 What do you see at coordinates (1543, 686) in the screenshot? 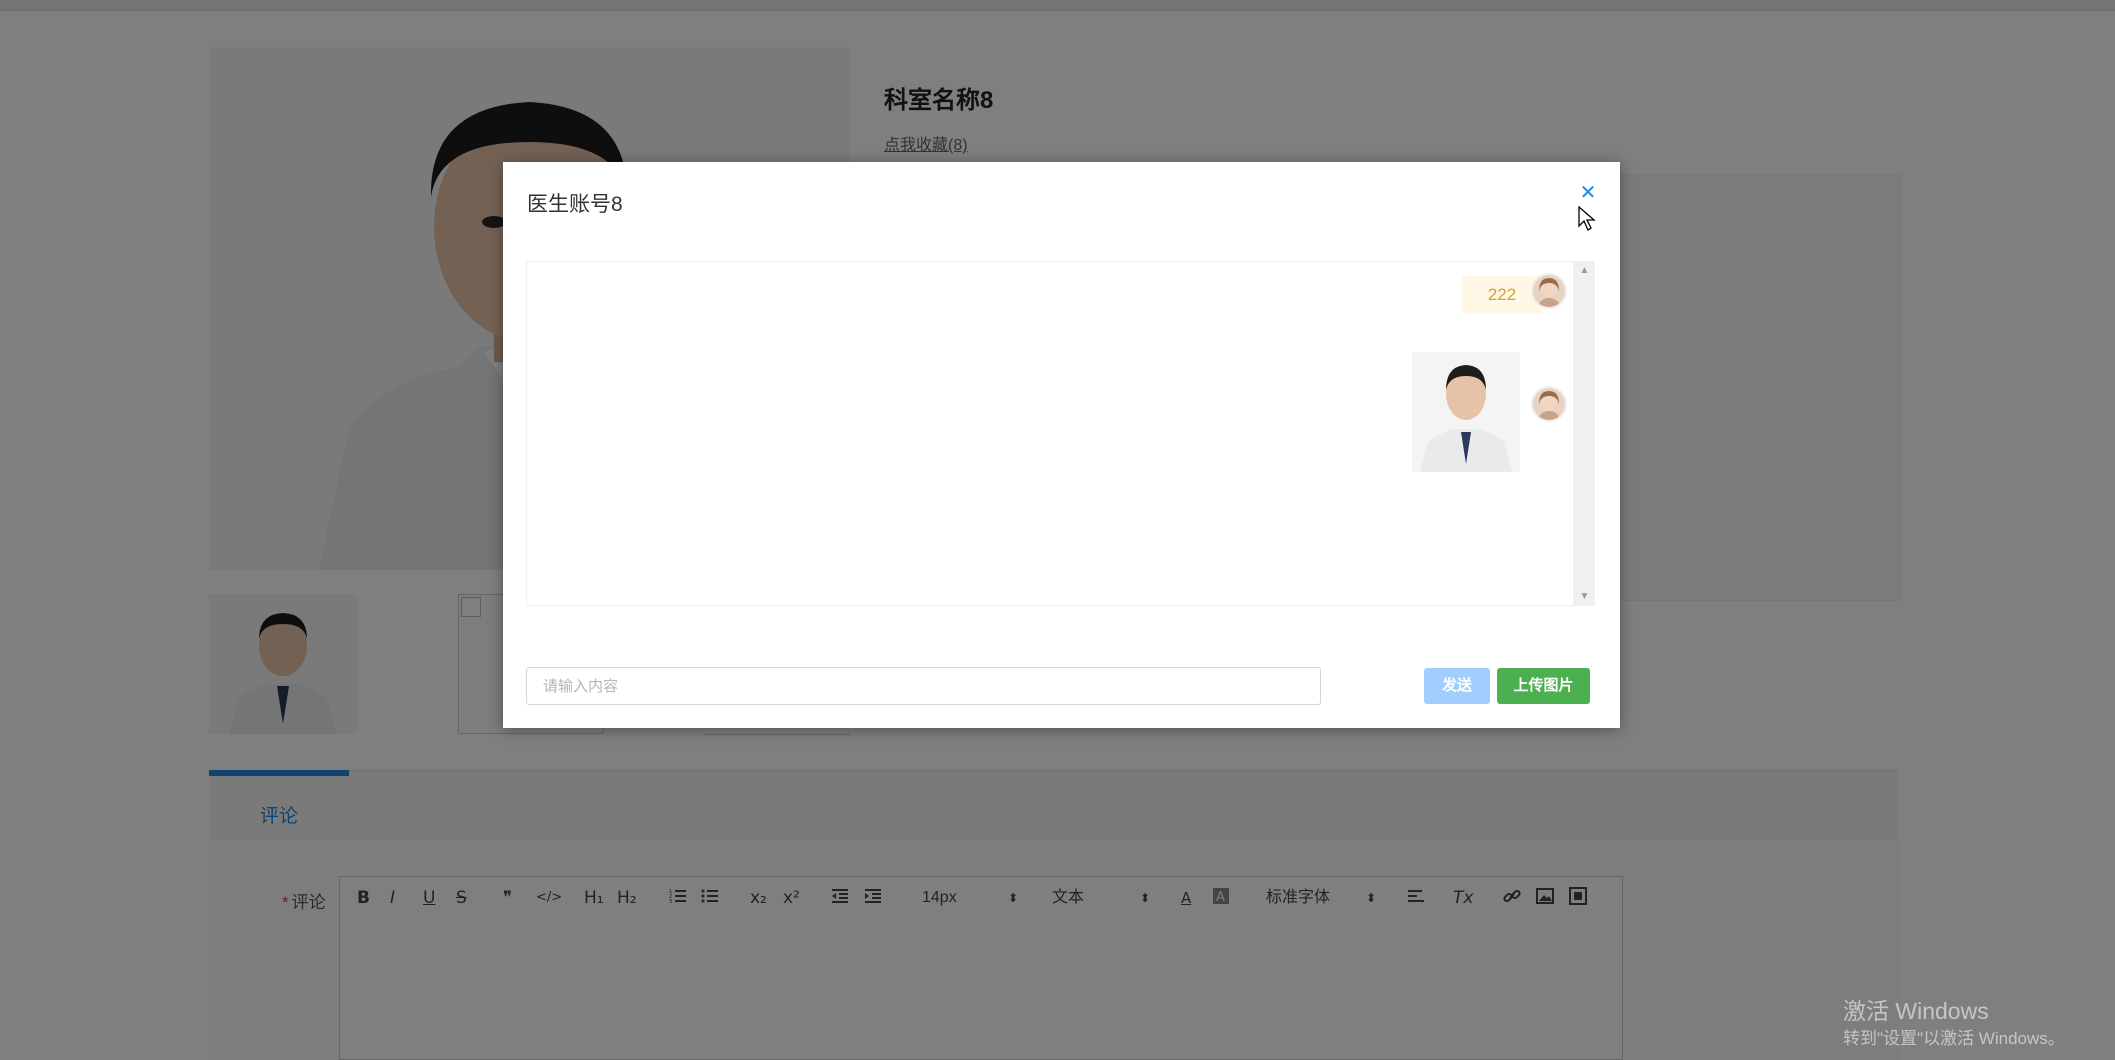
I see `upload-image-button: 上传图片` at bounding box center [1543, 686].